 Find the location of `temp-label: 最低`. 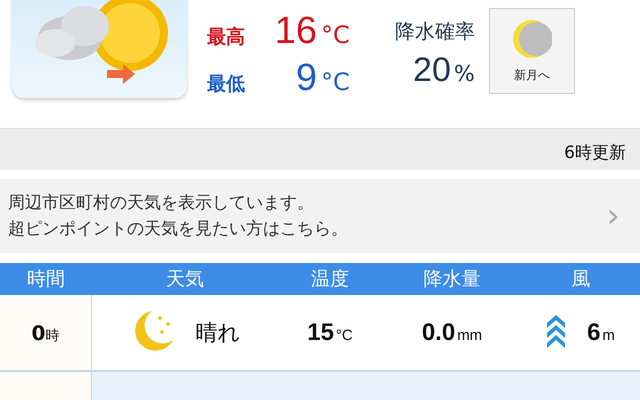

temp-label: 最低 is located at coordinates (226, 84).